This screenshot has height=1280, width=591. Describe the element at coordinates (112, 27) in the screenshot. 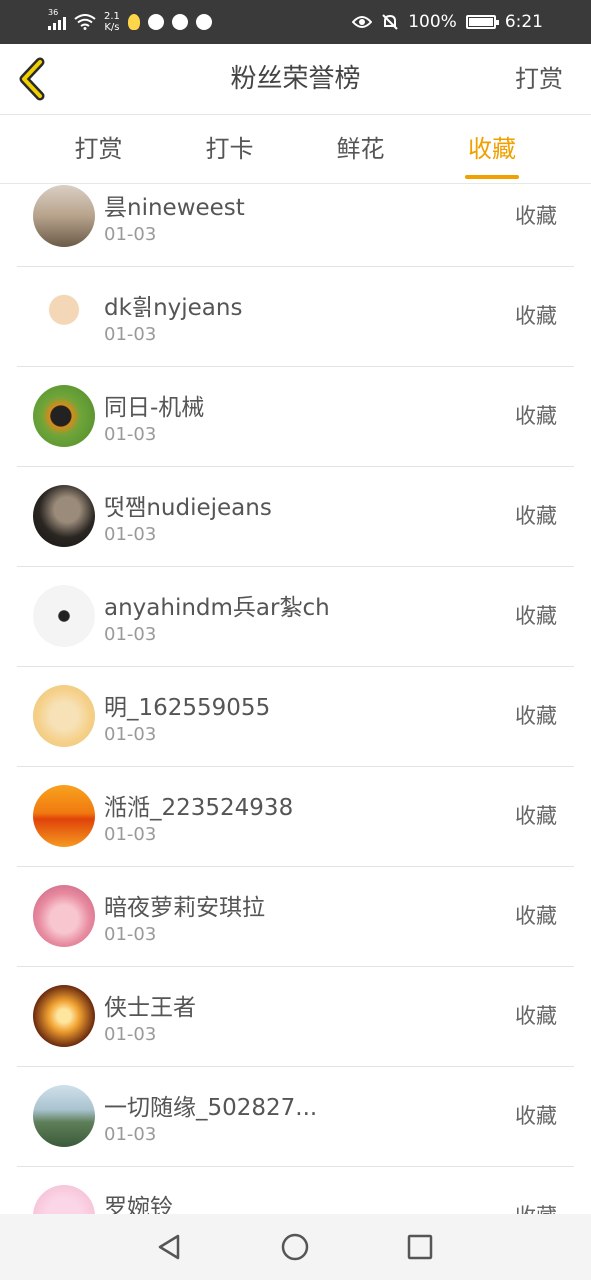

I see `network-speed-unit: K/s` at that location.